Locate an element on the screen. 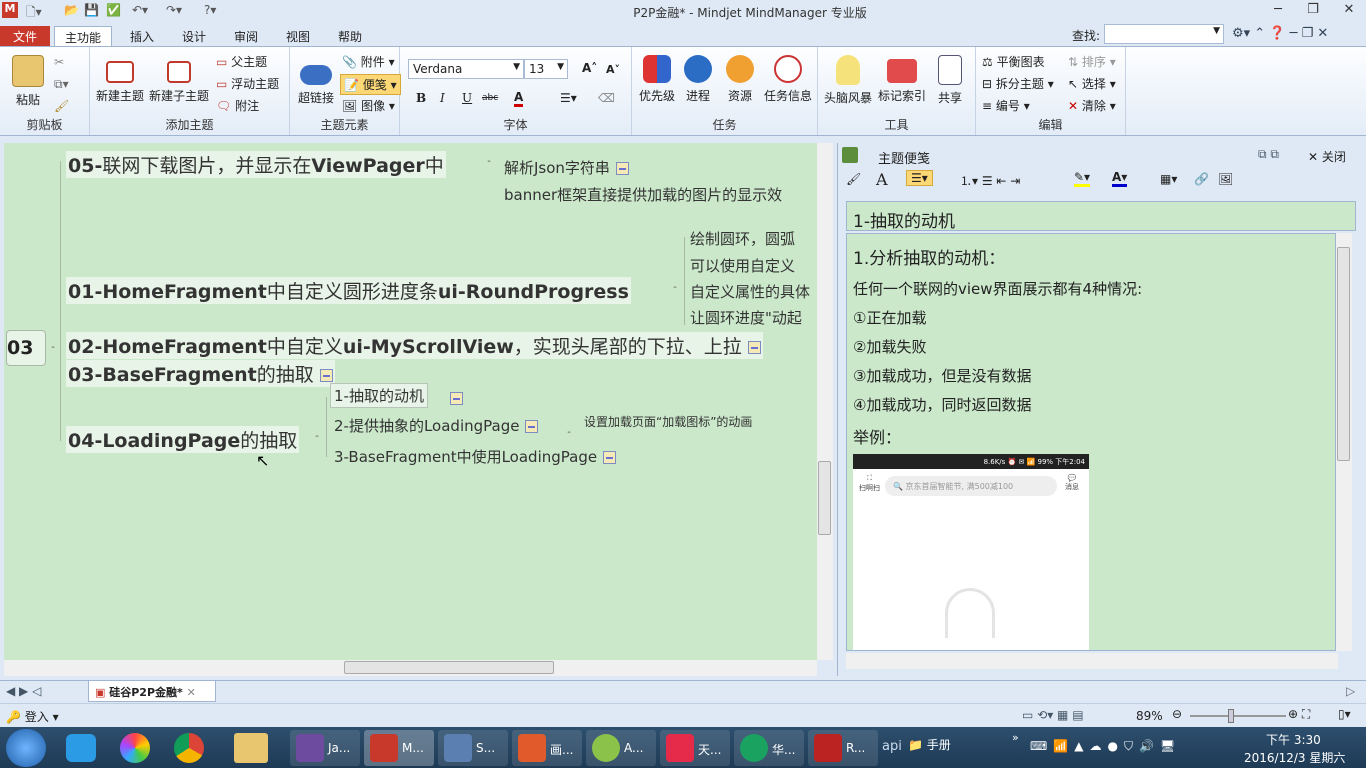 The image size is (1366, 768). sheet-tab: ▣ 硅谷P2P金融* ✕ is located at coordinates (152, 691).